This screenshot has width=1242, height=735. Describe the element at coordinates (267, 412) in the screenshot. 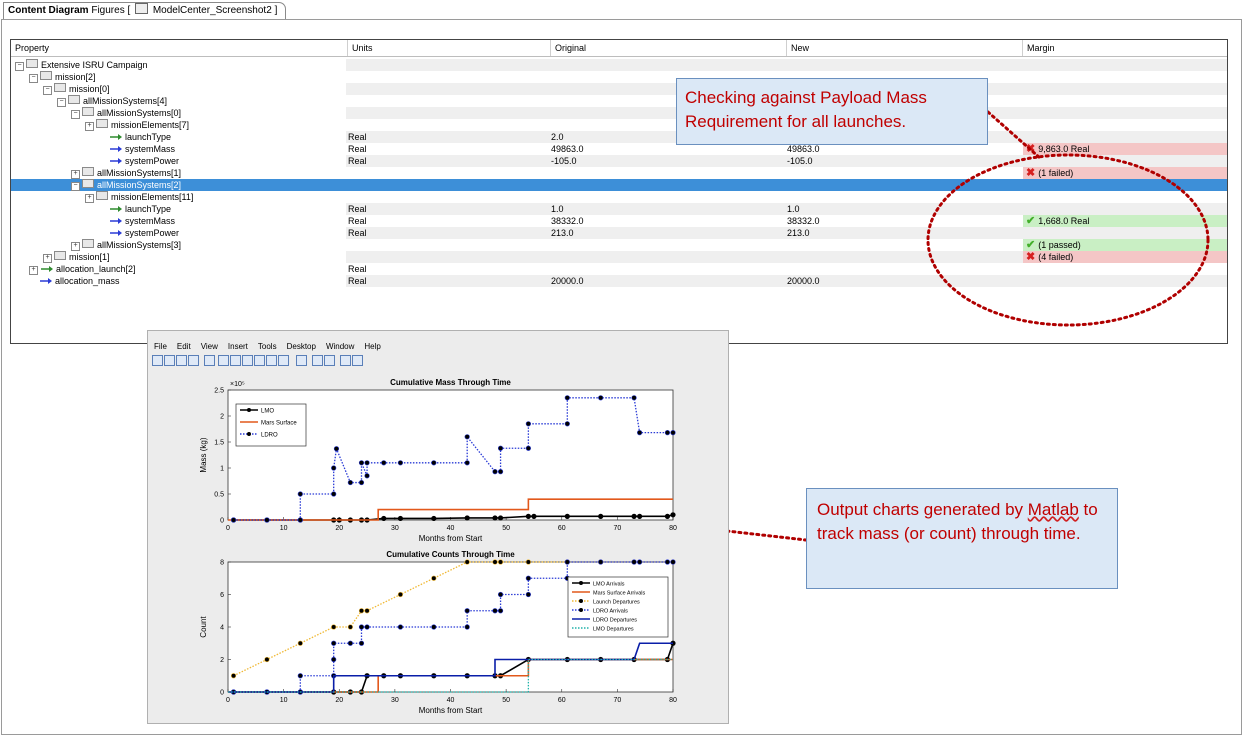

I see `legend-label: LMO` at that location.